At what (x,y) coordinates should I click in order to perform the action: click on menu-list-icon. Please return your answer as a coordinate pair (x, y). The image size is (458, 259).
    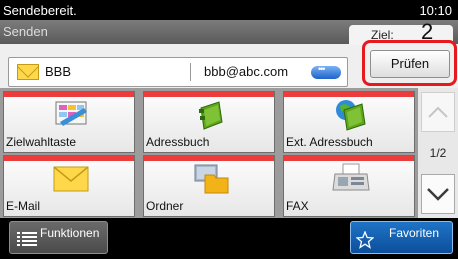
    Looking at the image, I should click on (27, 239).